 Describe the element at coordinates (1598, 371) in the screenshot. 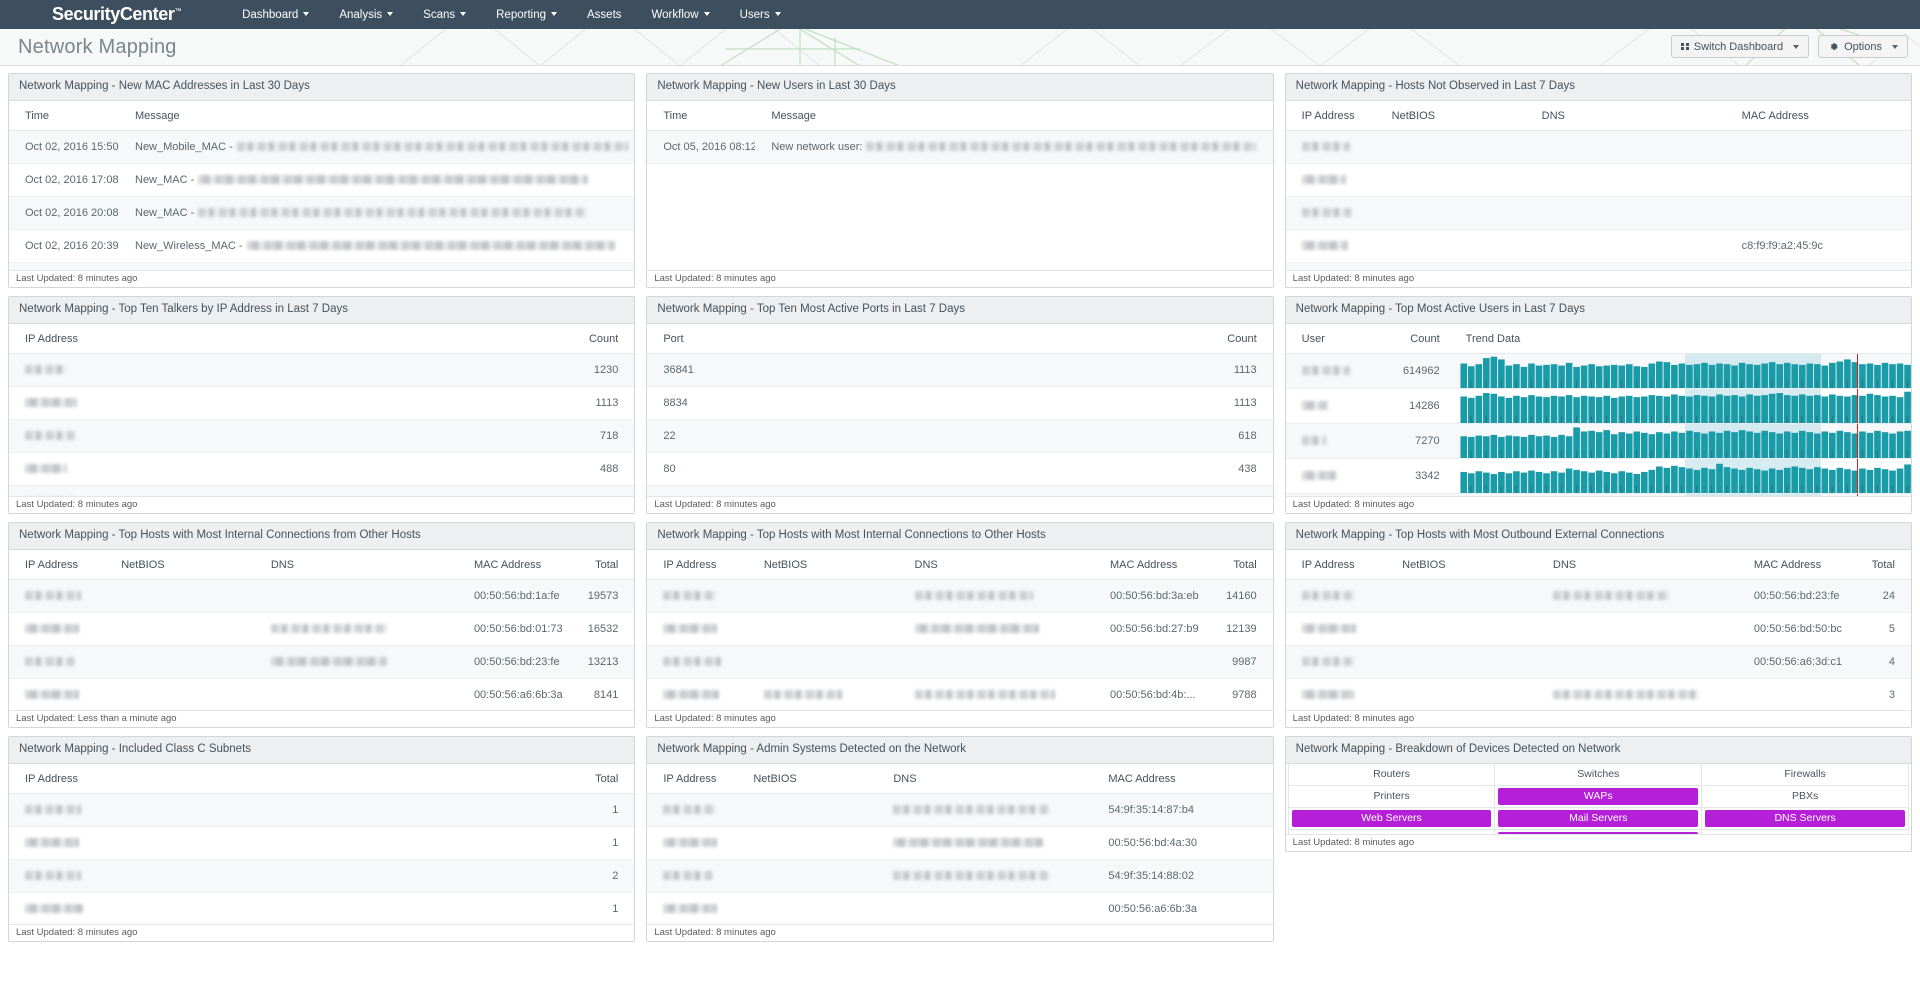

I see `table-row: 614962` at that location.